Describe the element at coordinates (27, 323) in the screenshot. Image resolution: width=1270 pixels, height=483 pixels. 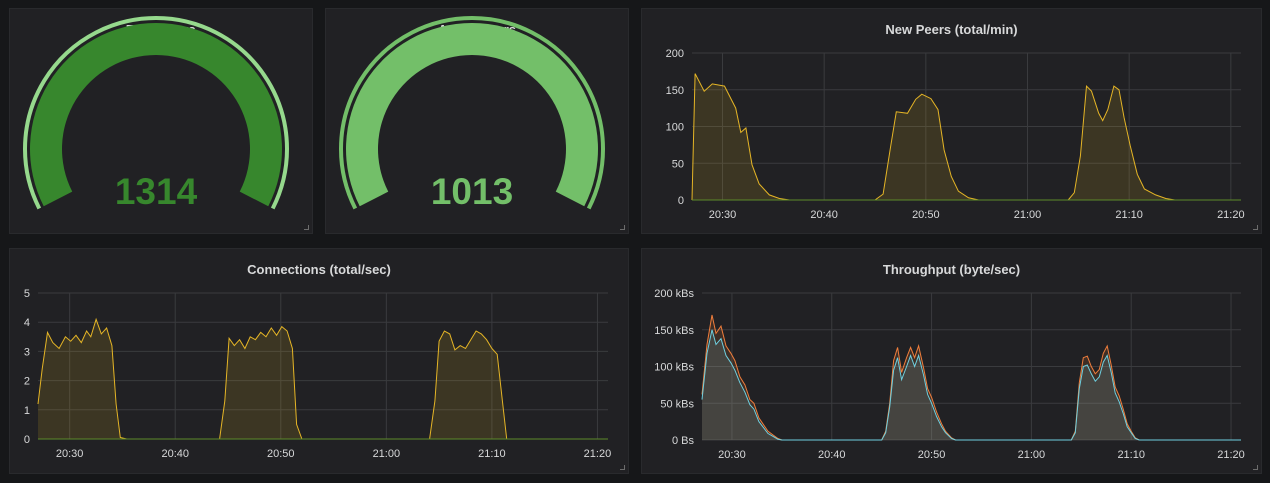
I see `y-tick-label: 4` at that location.